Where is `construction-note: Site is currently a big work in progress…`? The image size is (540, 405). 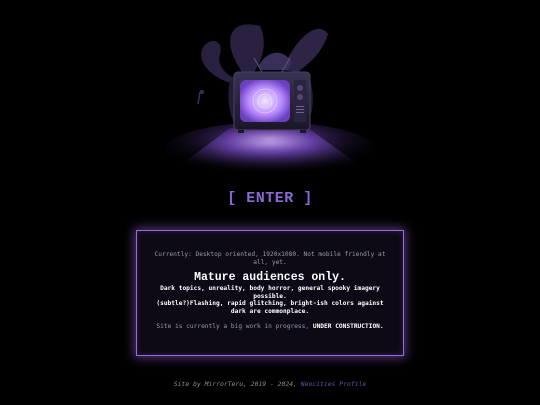
construction-note: Site is currently a big work in progress… is located at coordinates (270, 327).